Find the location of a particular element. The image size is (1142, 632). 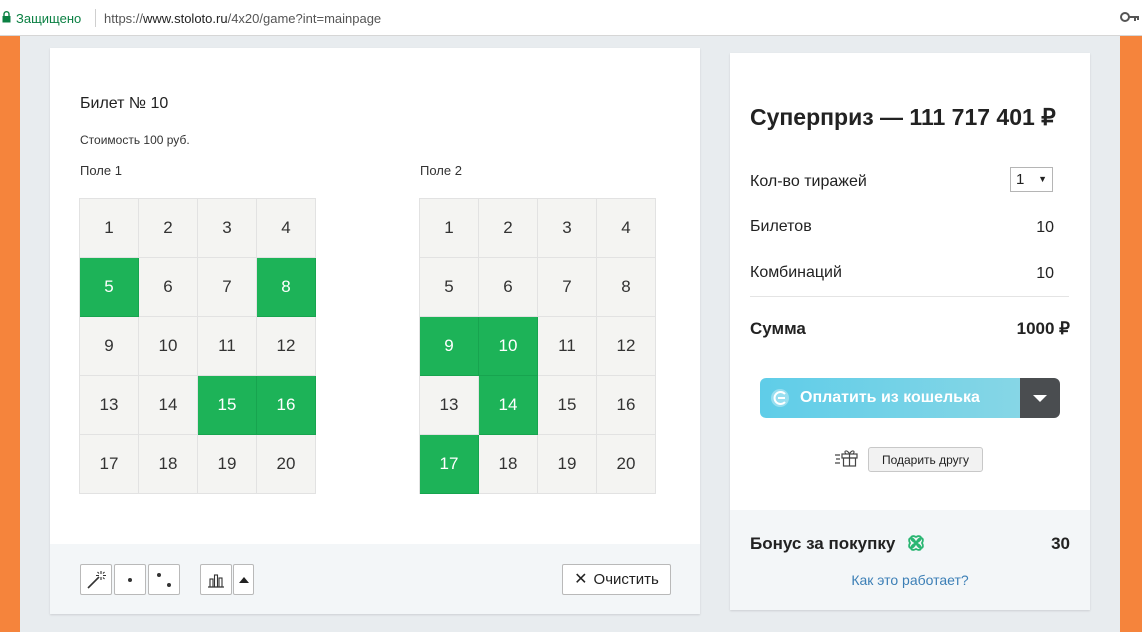

caret-down-icon is located at coordinates (1040, 398).